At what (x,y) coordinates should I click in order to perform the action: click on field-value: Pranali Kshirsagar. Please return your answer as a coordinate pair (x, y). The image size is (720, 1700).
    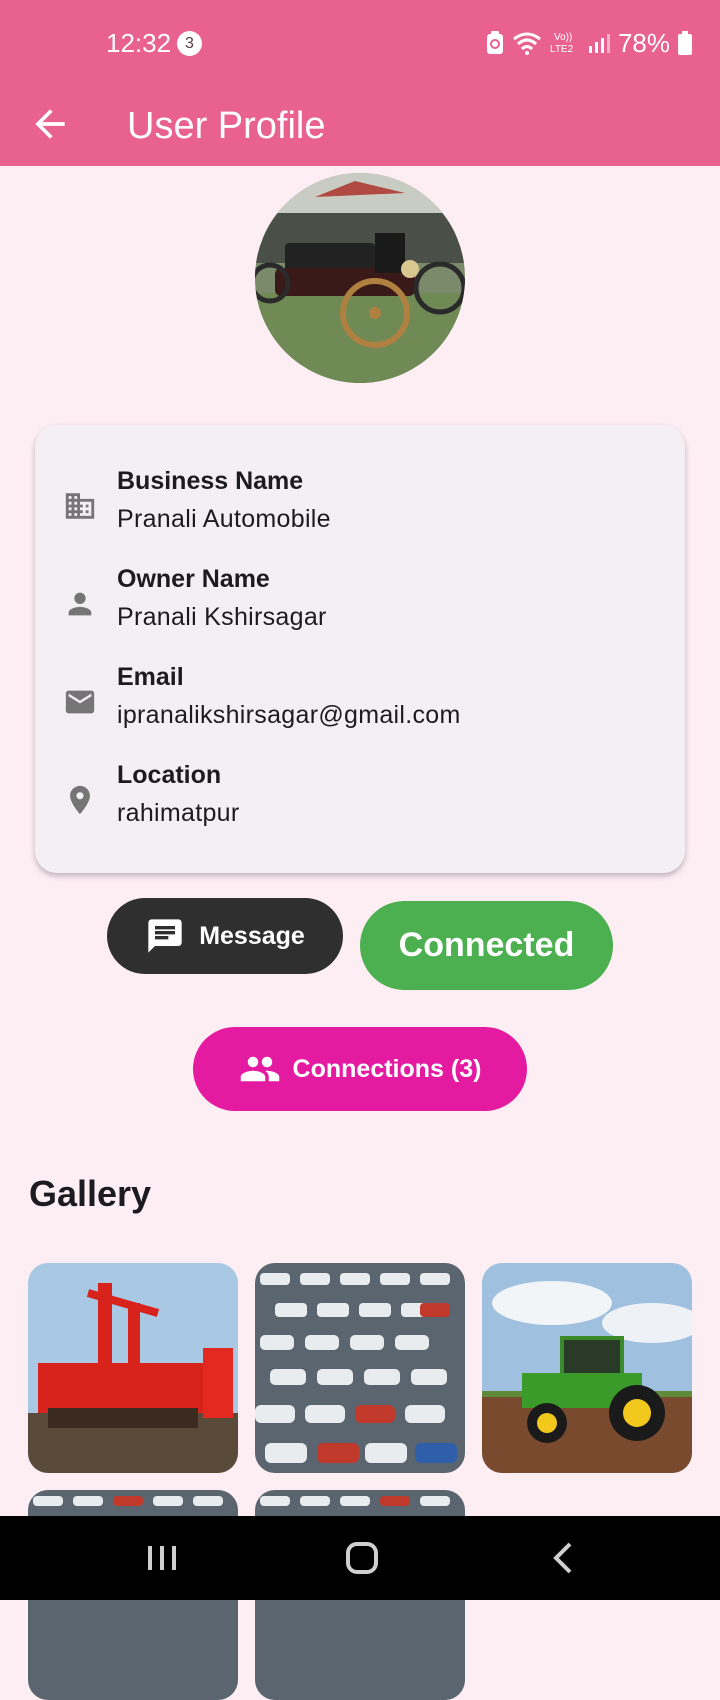
    Looking at the image, I should click on (222, 617).